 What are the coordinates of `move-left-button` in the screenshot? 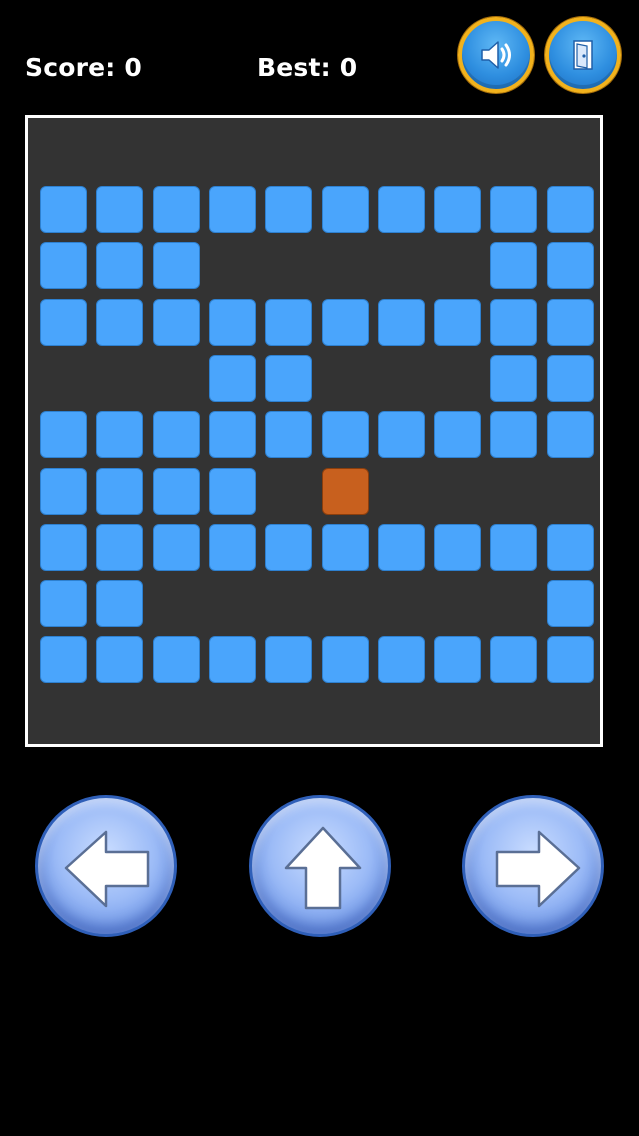 It's located at (106, 866).